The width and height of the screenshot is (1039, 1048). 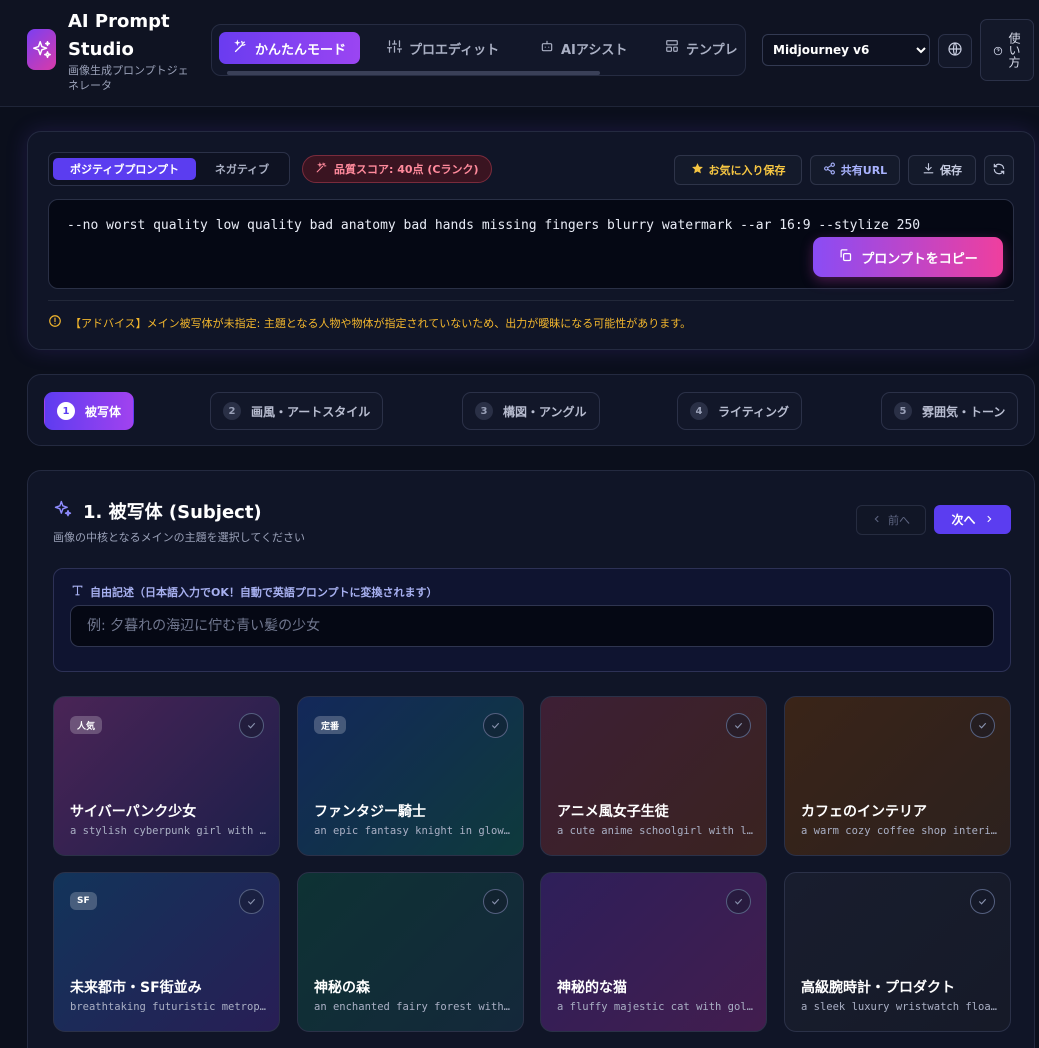 I want to click on tab-pro-edit: プロエディット, so click(x=443, y=48).